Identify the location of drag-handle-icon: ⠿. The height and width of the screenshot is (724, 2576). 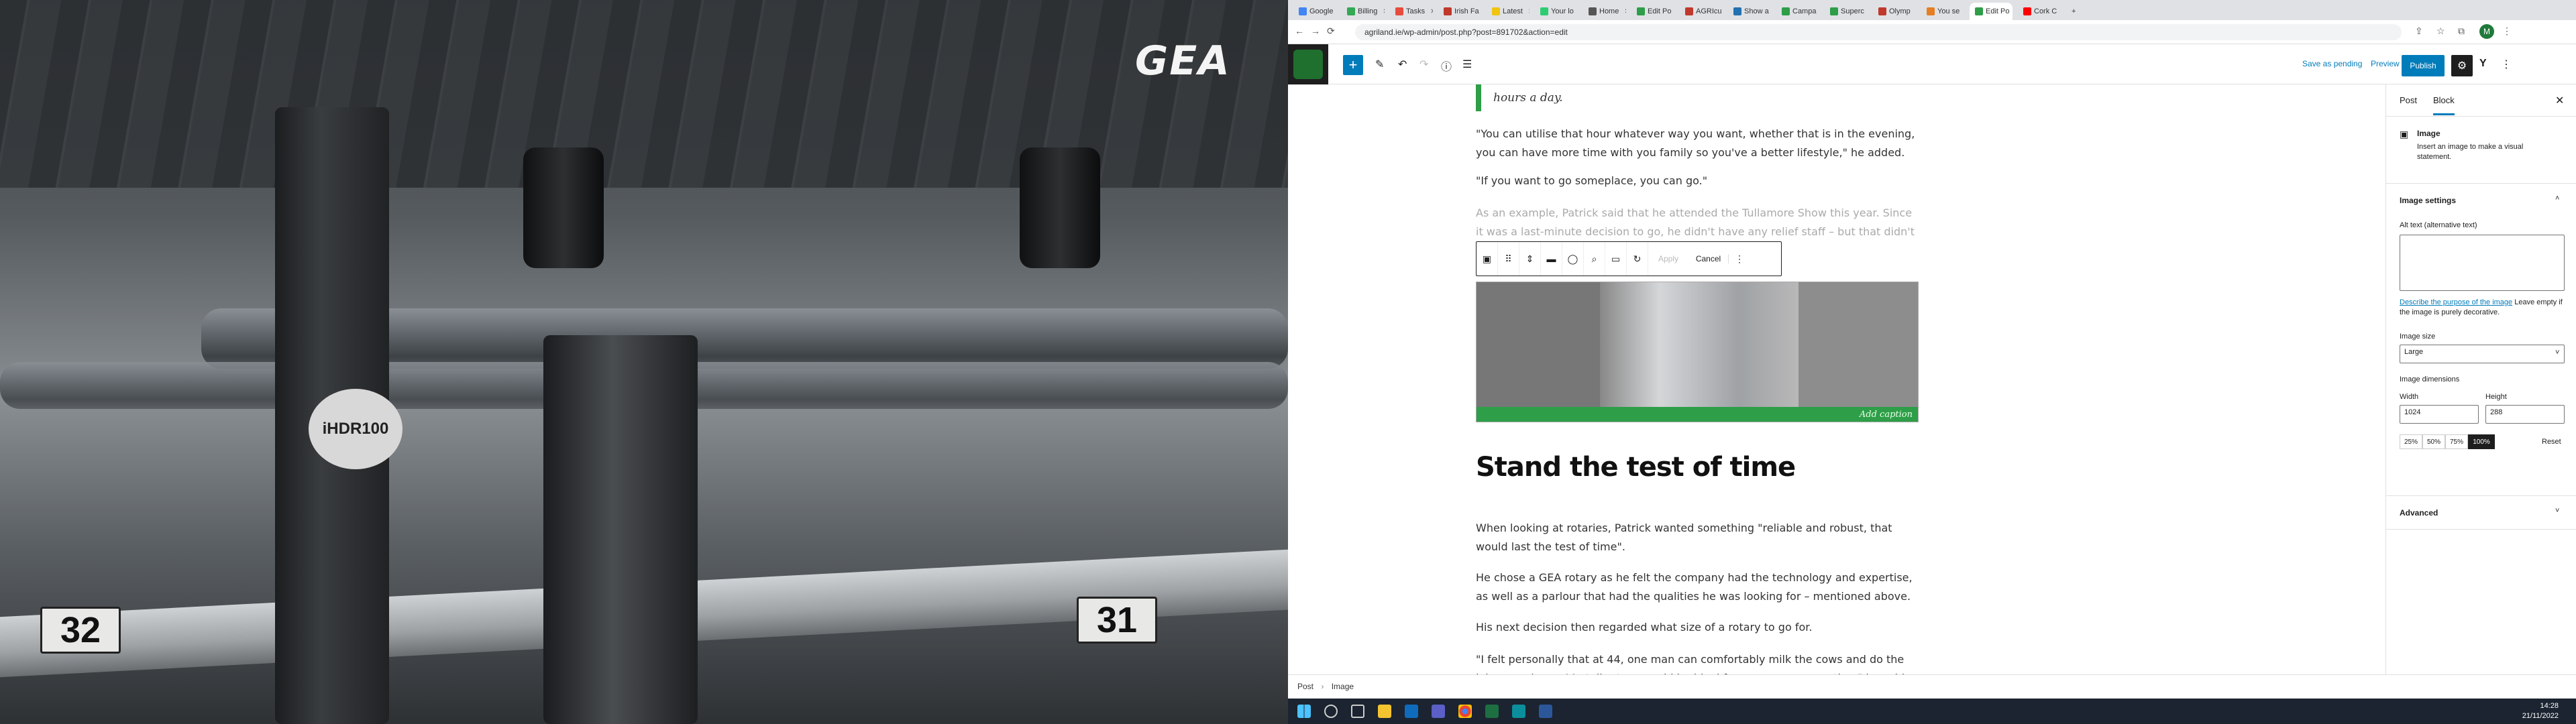
(1508, 259).